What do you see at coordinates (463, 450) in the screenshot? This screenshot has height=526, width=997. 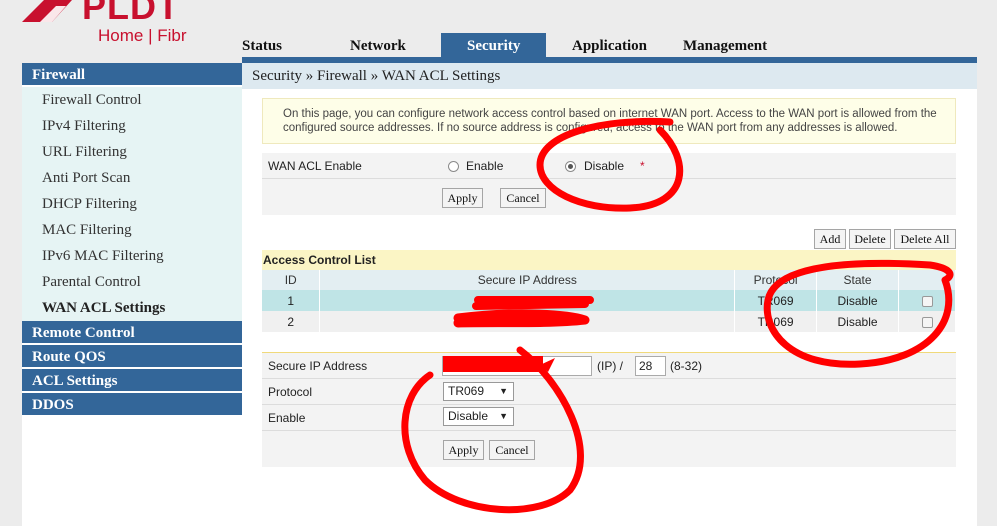 I see `entry-apply-button: Apply` at bounding box center [463, 450].